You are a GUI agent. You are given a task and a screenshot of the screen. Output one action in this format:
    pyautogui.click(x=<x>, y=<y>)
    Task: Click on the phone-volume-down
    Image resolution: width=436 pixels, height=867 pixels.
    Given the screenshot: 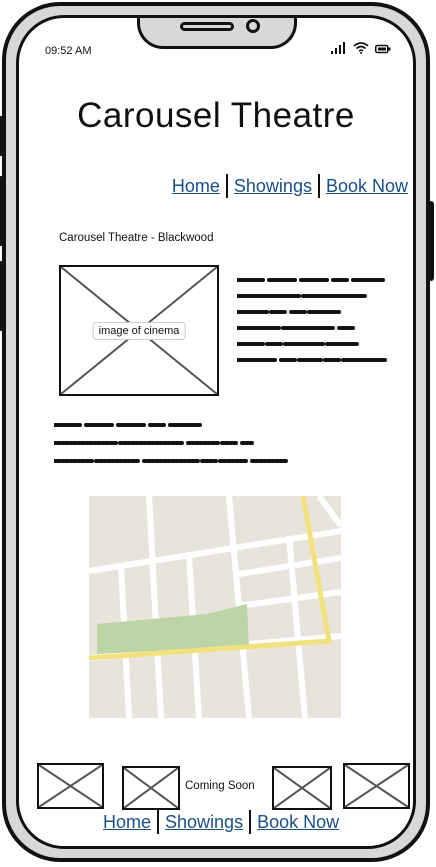 What is the action you would take?
    pyautogui.click(x=2, y=296)
    